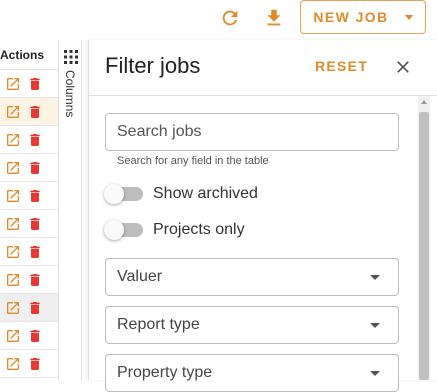 The width and height of the screenshot is (437, 392). What do you see at coordinates (252, 325) in the screenshot?
I see `report-type-select: Report type` at bounding box center [252, 325].